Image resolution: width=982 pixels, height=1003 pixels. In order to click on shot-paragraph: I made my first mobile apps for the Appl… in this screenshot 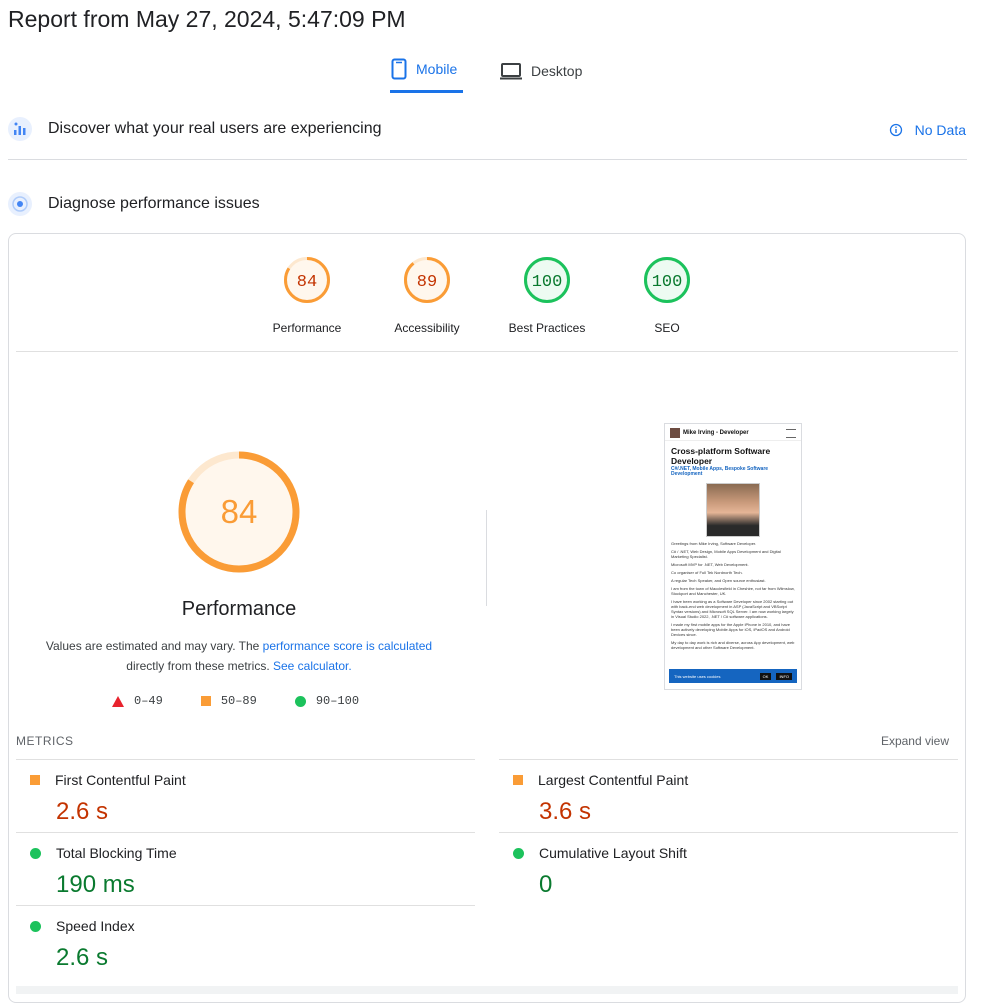, I will do `click(730, 629)`.